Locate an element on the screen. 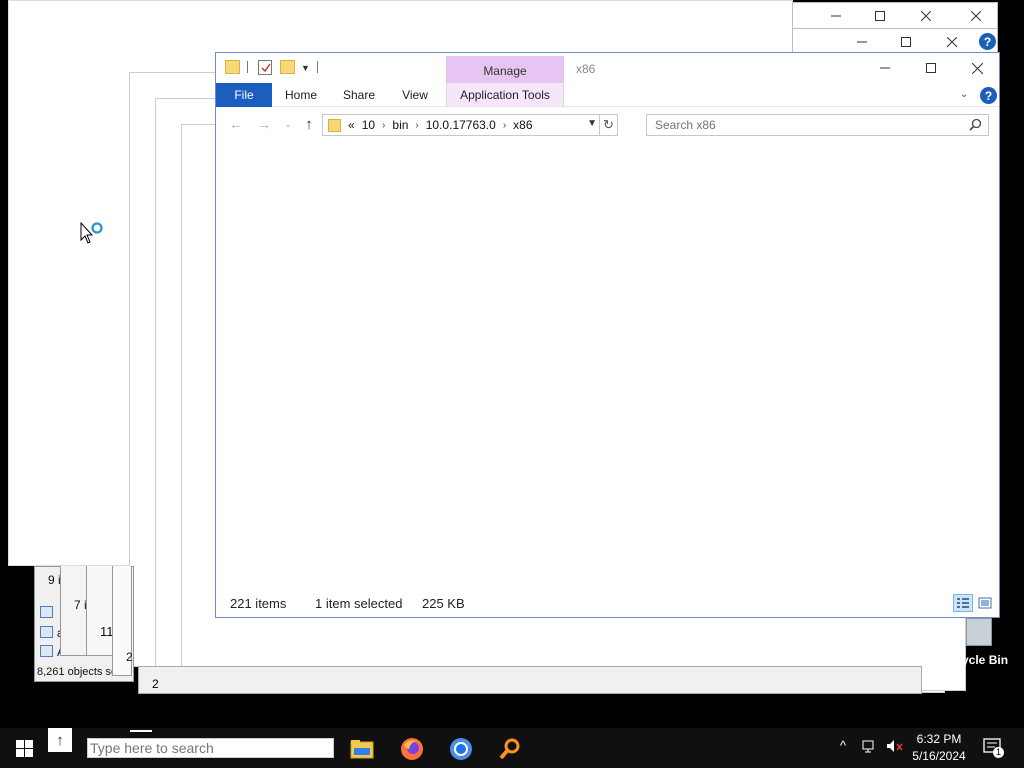 Image resolution: width=1024 pixels, height=768 pixels. selection-size: 225 KB is located at coordinates (443, 603).